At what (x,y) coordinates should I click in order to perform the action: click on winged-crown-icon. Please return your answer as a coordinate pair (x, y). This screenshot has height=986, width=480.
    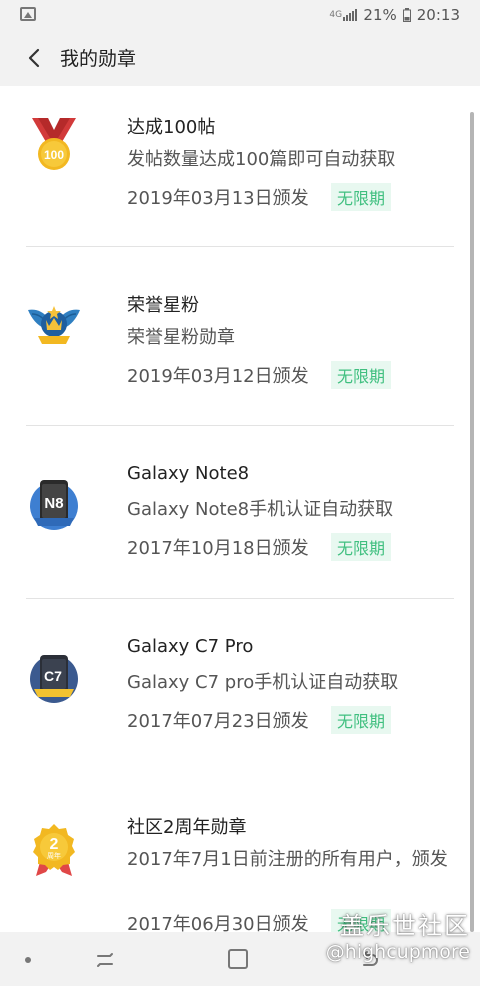
    Looking at the image, I should click on (54, 325).